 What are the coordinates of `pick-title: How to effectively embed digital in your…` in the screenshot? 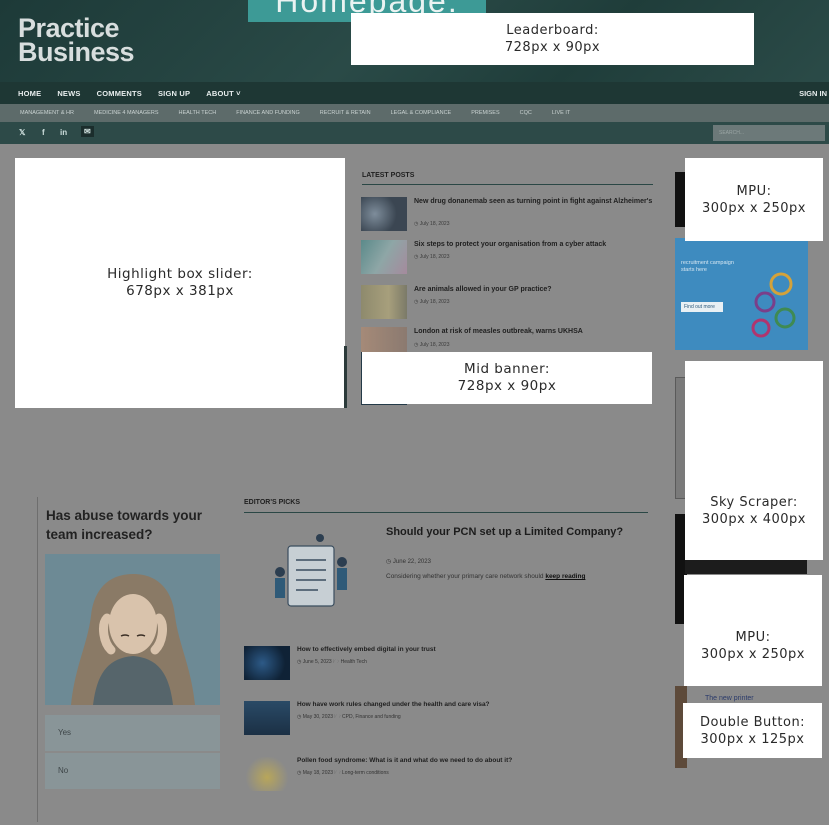 It's located at (447, 649).